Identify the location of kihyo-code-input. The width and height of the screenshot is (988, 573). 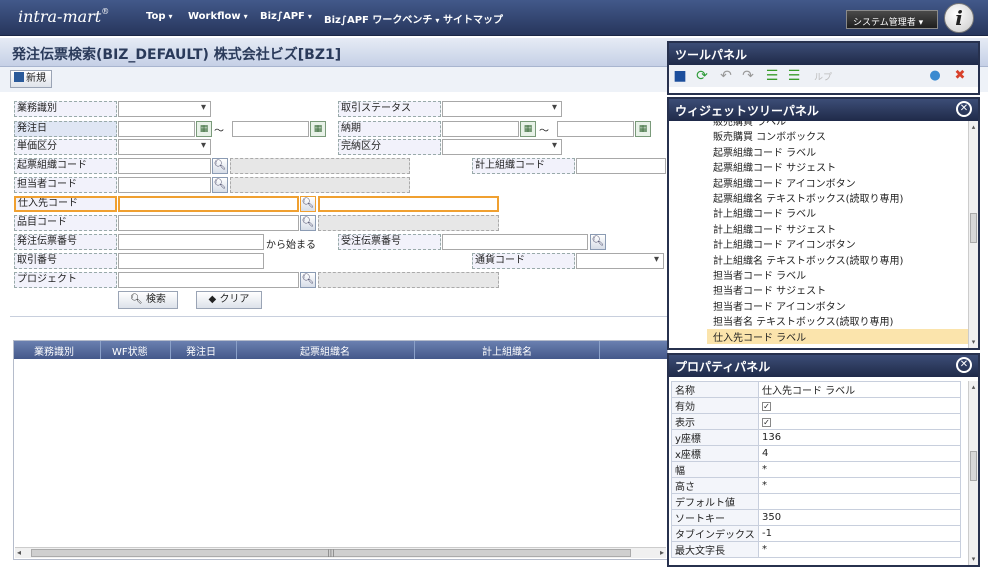
(164, 166).